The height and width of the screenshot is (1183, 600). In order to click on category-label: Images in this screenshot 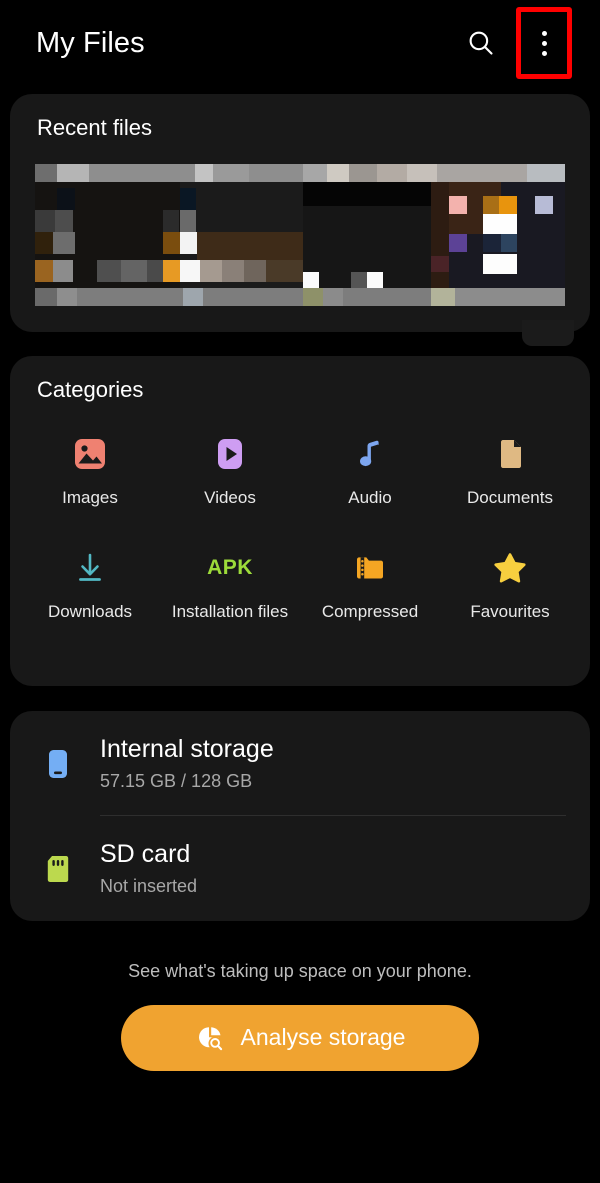, I will do `click(90, 498)`.